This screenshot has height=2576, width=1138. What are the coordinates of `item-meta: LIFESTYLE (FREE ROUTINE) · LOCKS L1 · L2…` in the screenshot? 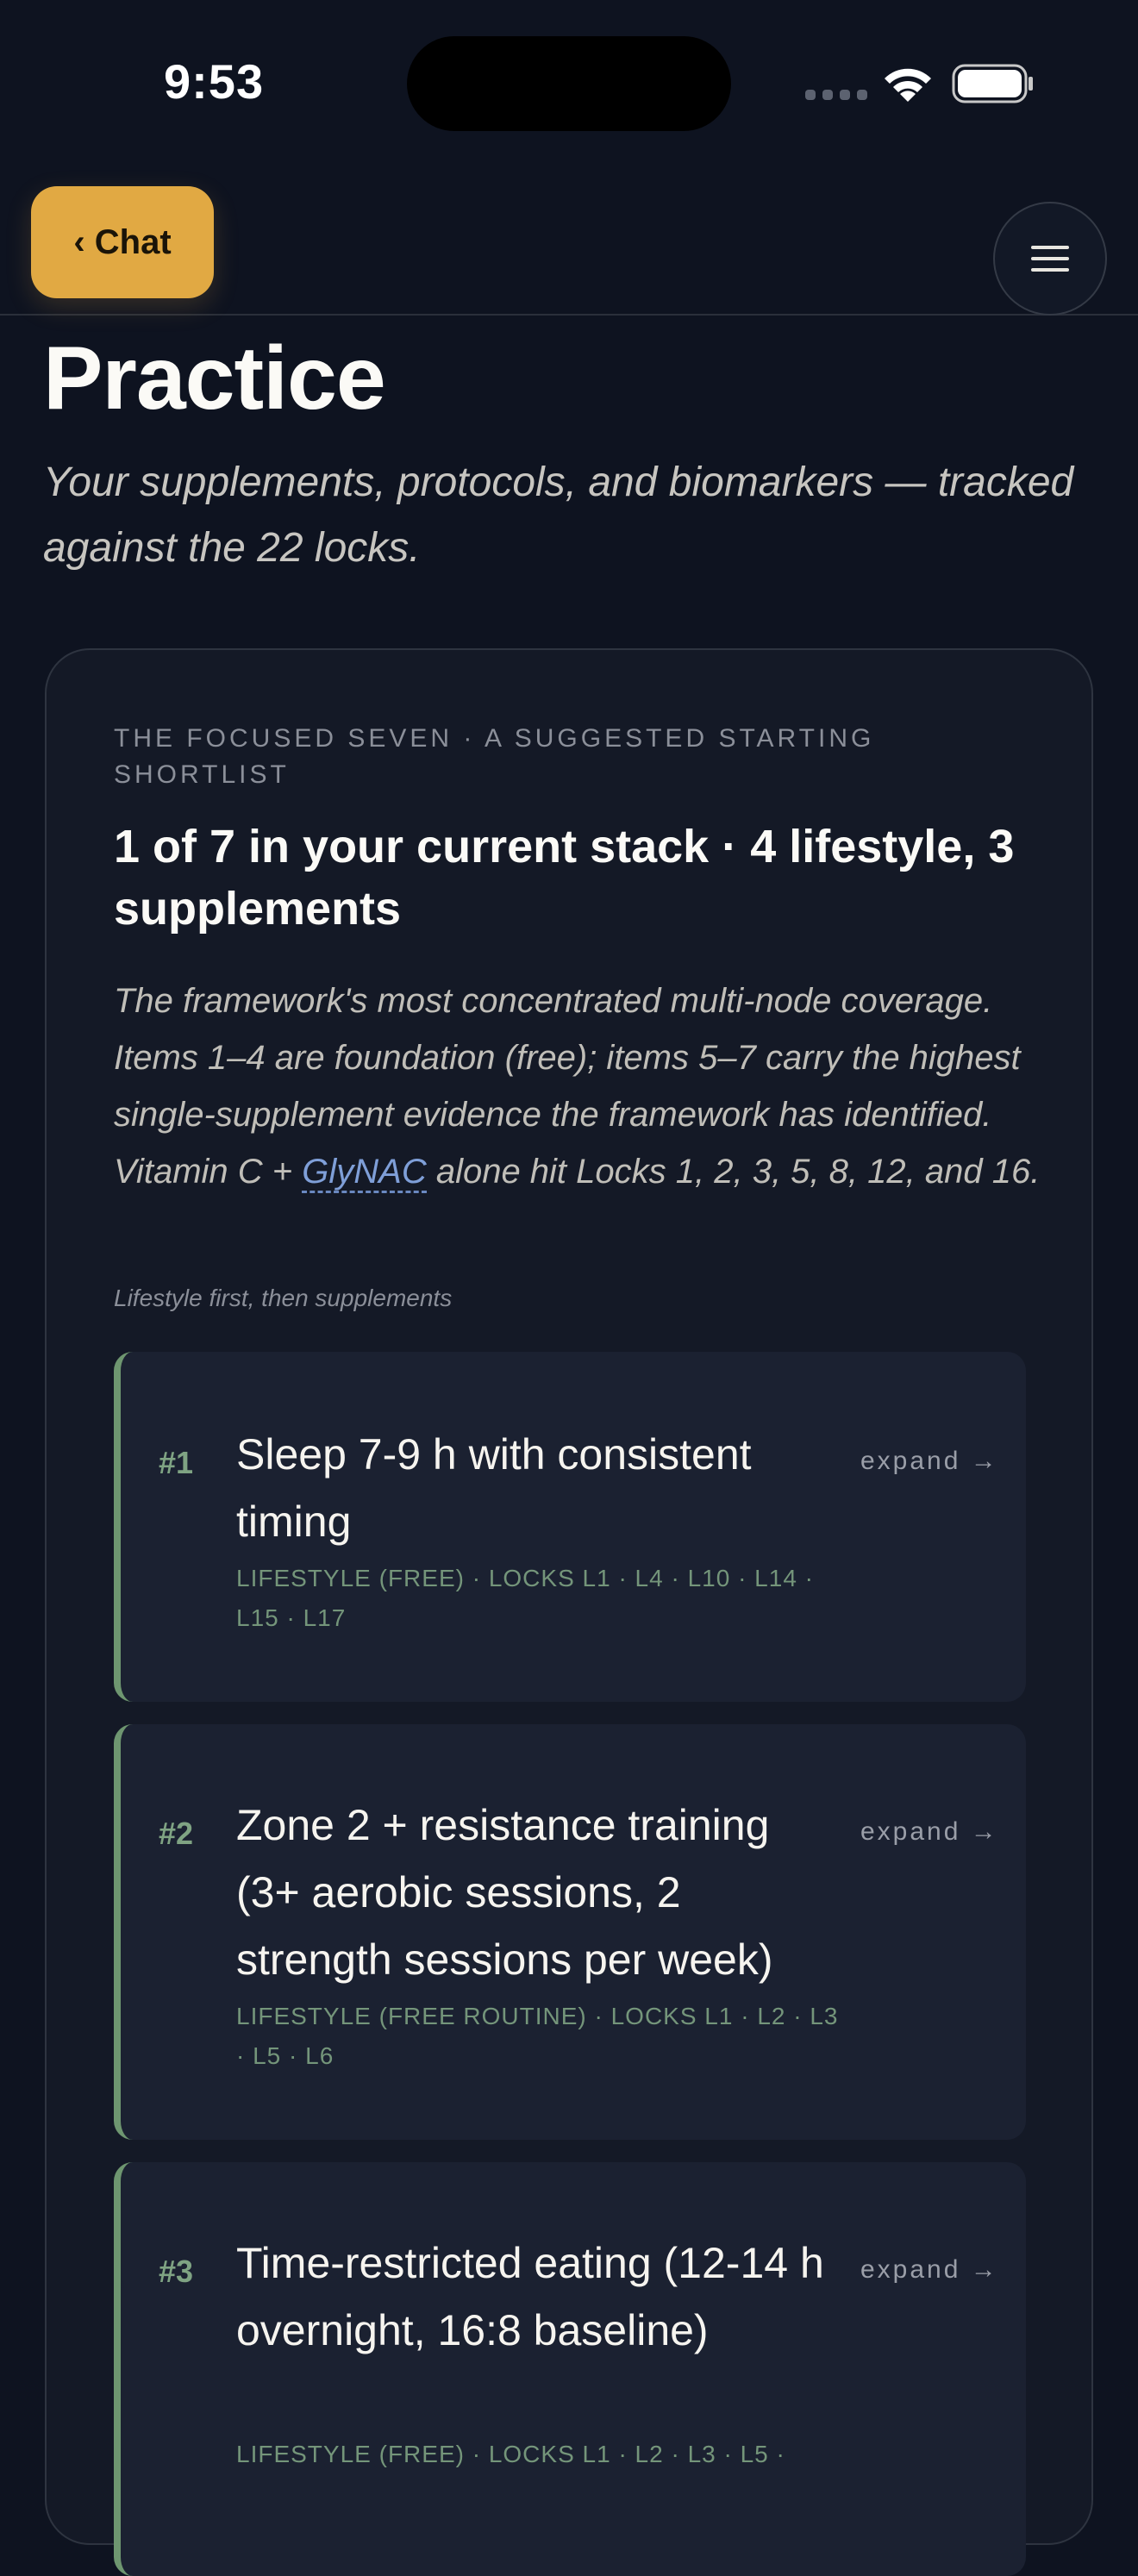 It's located at (537, 2036).